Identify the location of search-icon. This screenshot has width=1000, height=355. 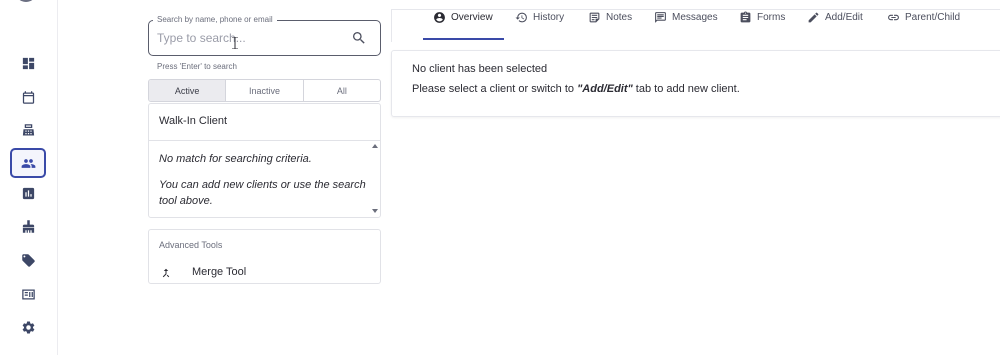
(359, 38).